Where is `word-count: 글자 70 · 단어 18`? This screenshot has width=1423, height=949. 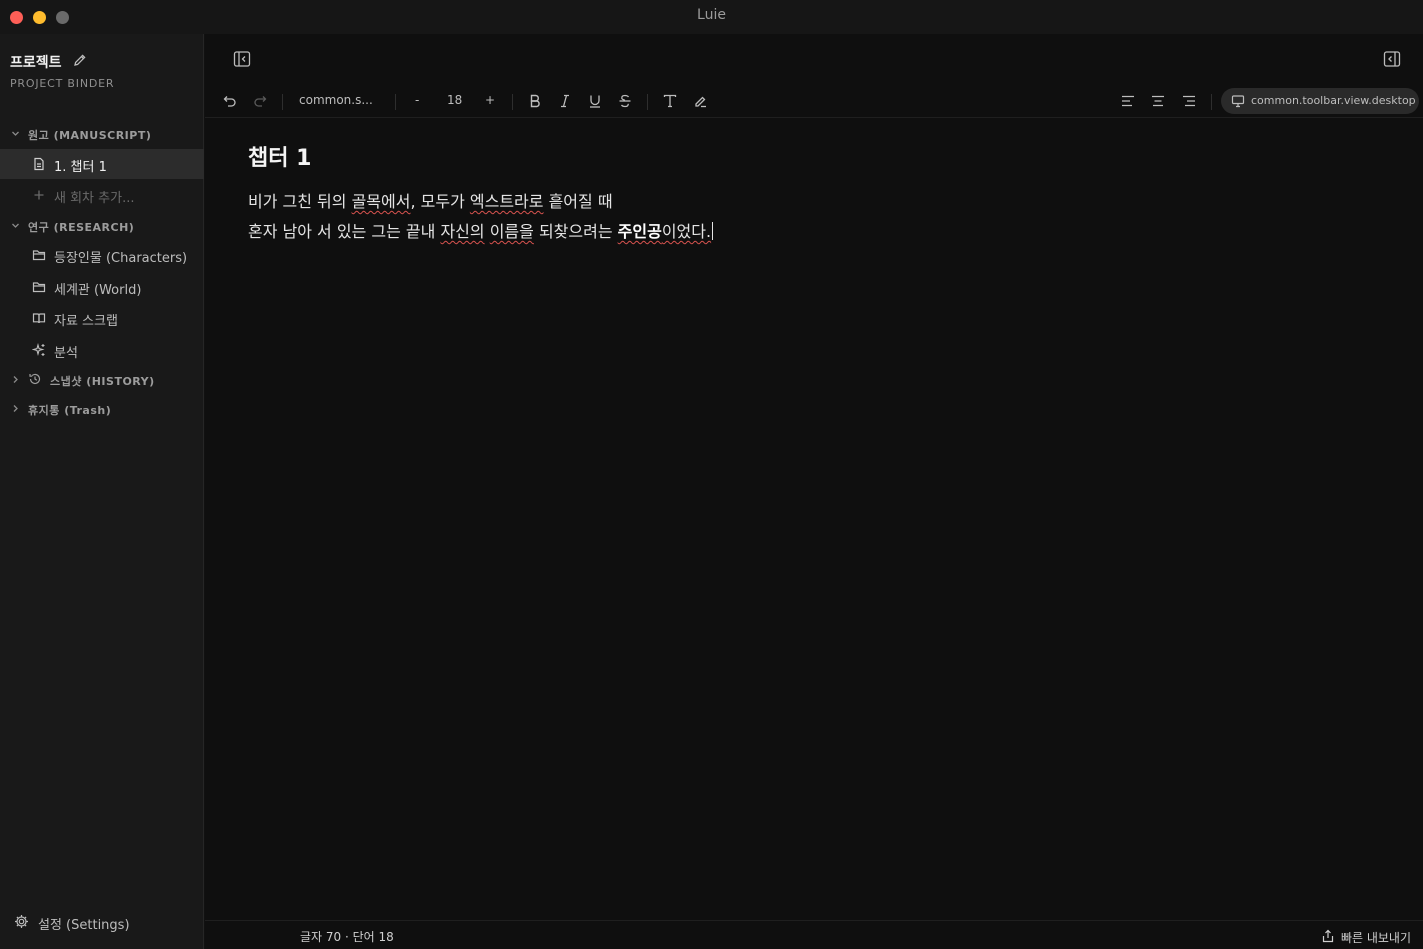
word-count: 글자 70 · 단어 18 is located at coordinates (347, 937).